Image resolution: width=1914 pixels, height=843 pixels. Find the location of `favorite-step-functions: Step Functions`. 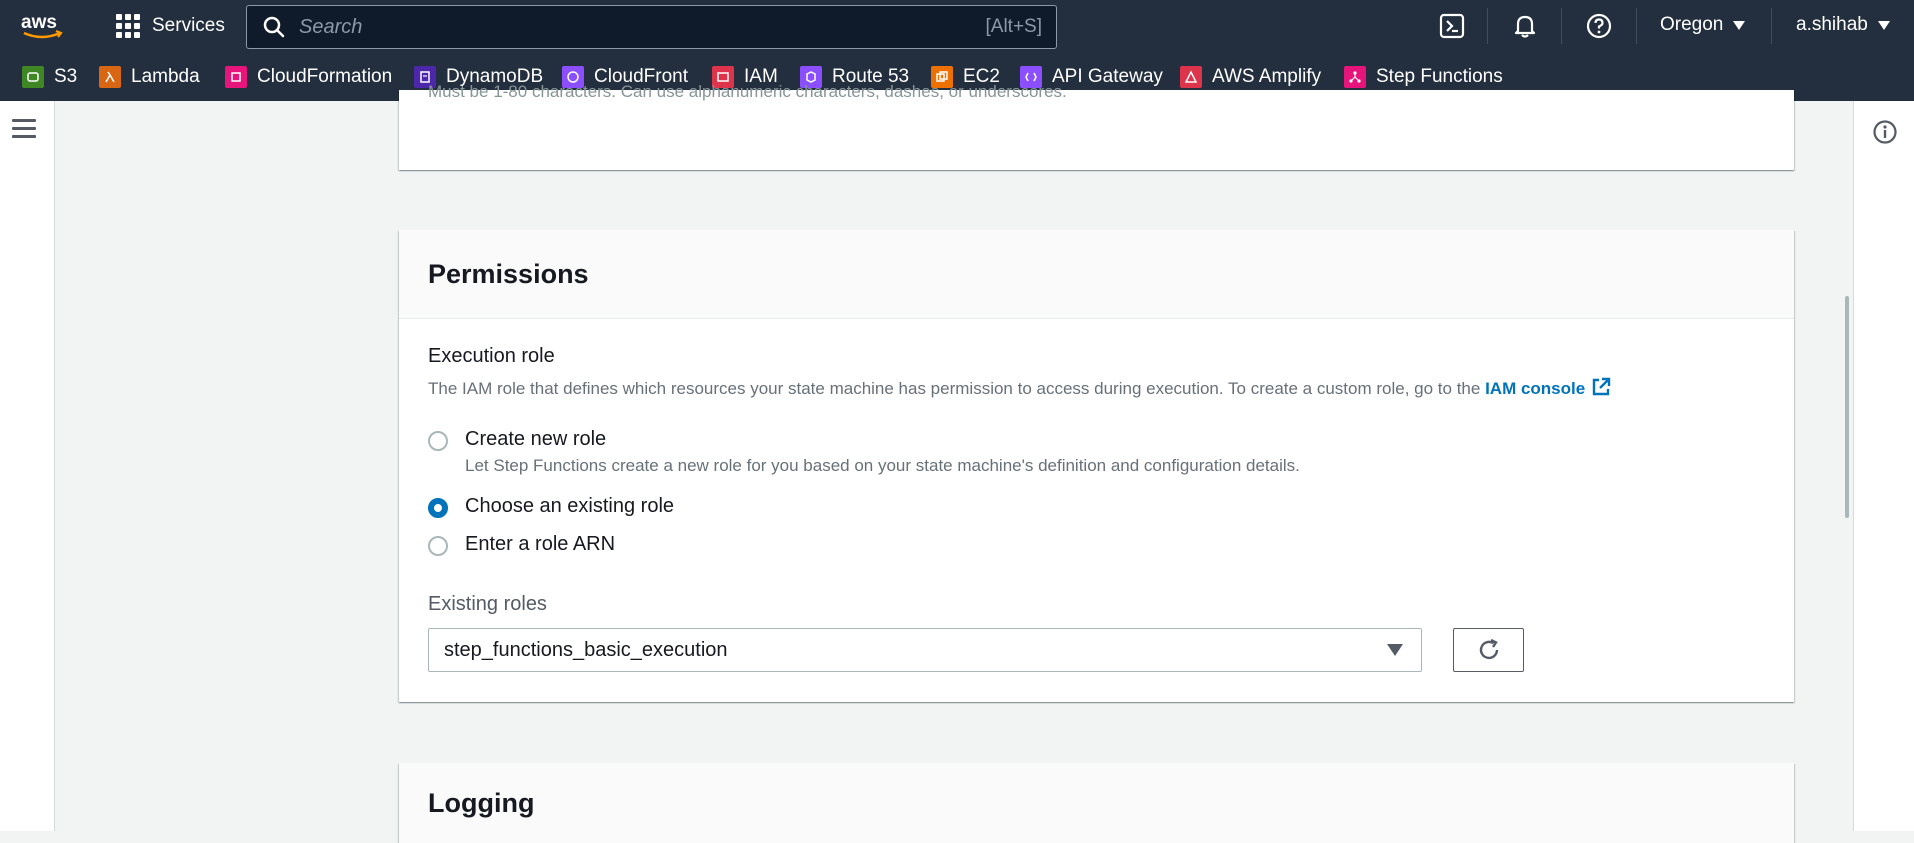

favorite-step-functions: Step Functions is located at coordinates (1423, 77).